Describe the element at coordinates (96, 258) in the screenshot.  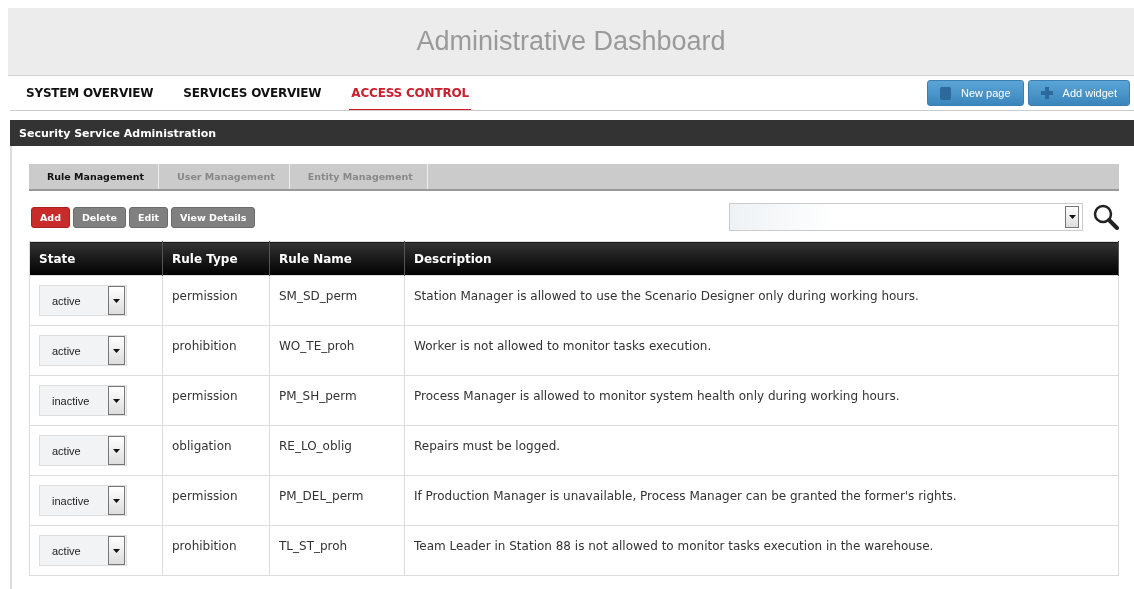
I see `column-header: State` at that location.